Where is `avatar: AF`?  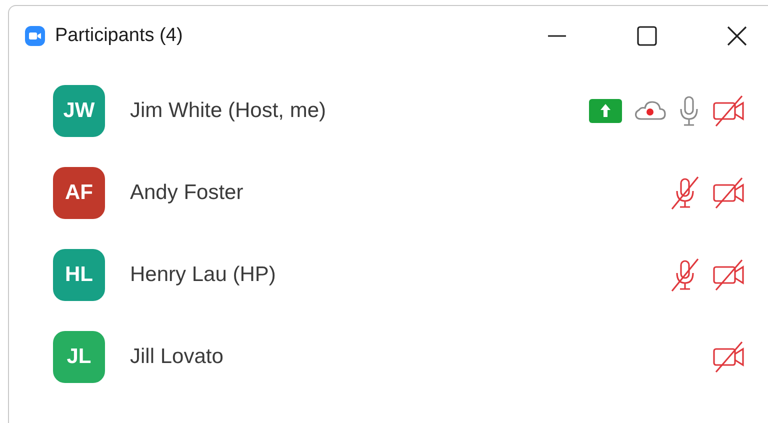 avatar: AF is located at coordinates (79, 193).